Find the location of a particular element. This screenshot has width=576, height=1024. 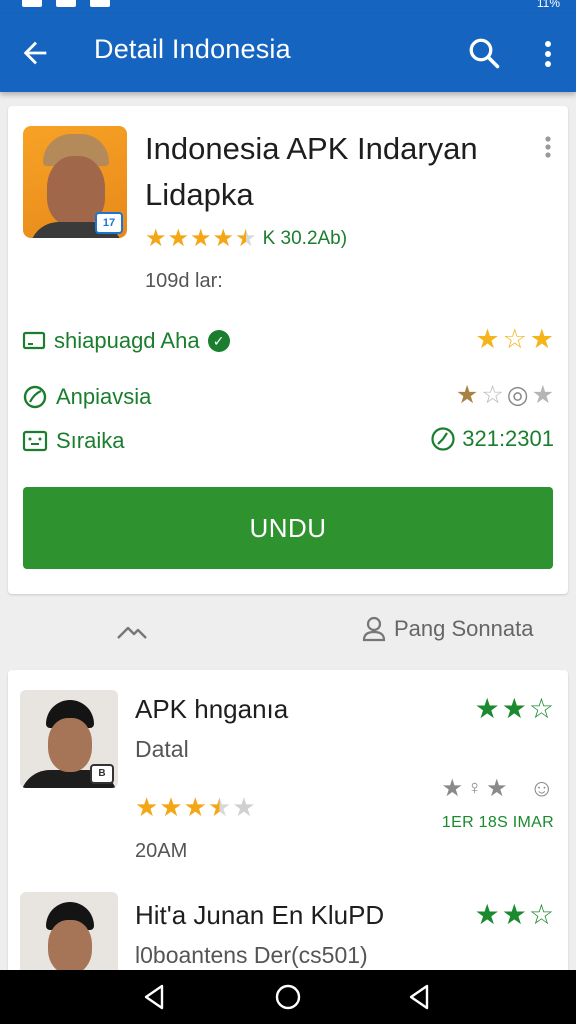

leaf-icon is located at coordinates (35, 397).